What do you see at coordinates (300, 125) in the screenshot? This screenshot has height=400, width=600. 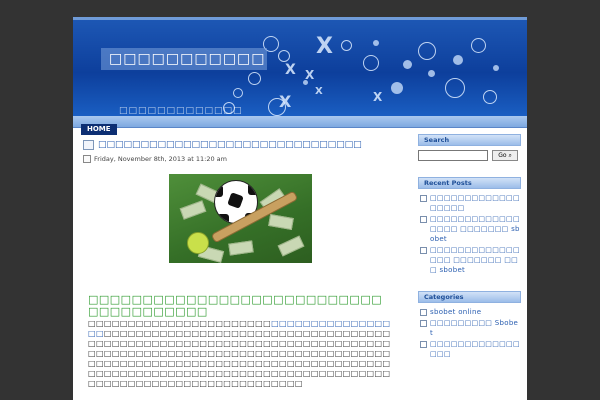 I see `nav-bar: HOME` at bounding box center [300, 125].